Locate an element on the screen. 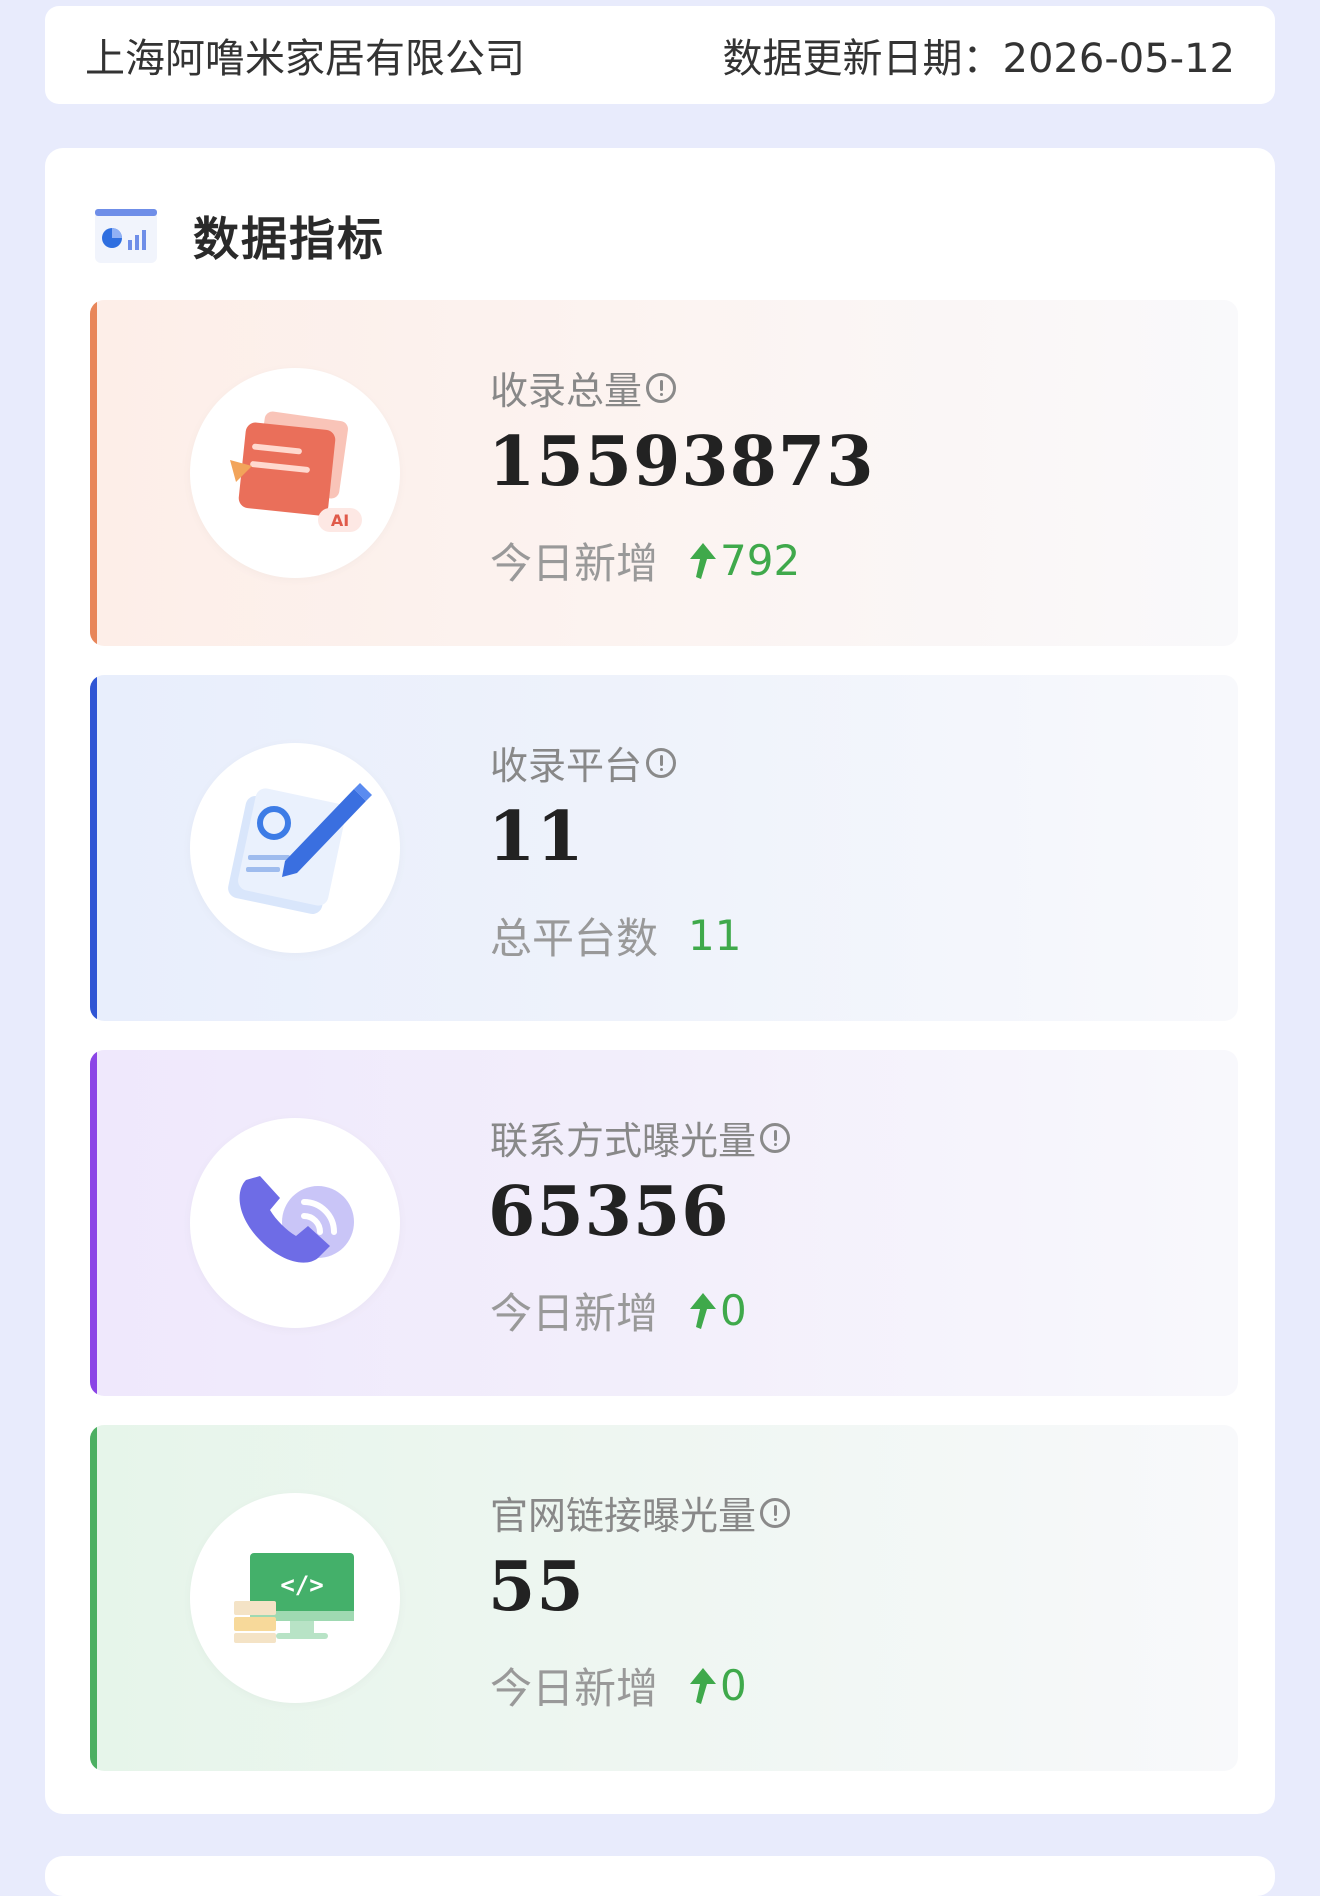  metric-sub: 今日新增 792 is located at coordinates (645, 560).